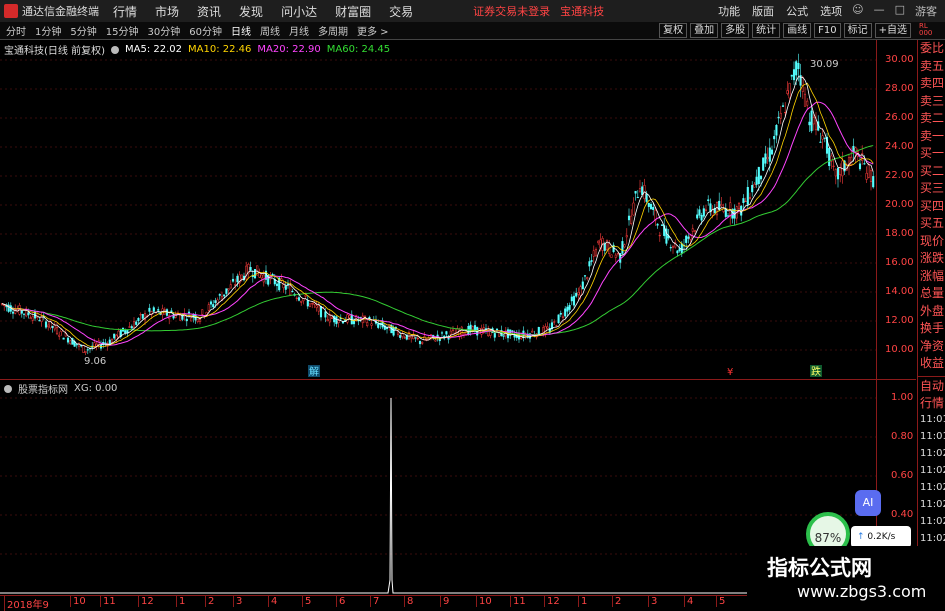 This screenshot has height=611, width=945. Describe the element at coordinates (43, 388) in the screenshot. I see `indicator-name: 股票指标网` at that location.